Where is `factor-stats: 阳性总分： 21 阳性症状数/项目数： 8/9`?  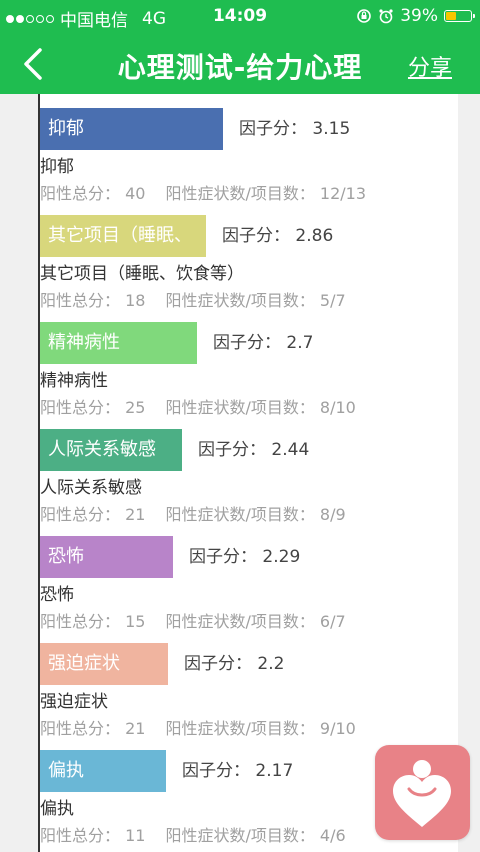
factor-stats: 阳性总分： 21 阳性症状数/项目数： 8/9 is located at coordinates (193, 513).